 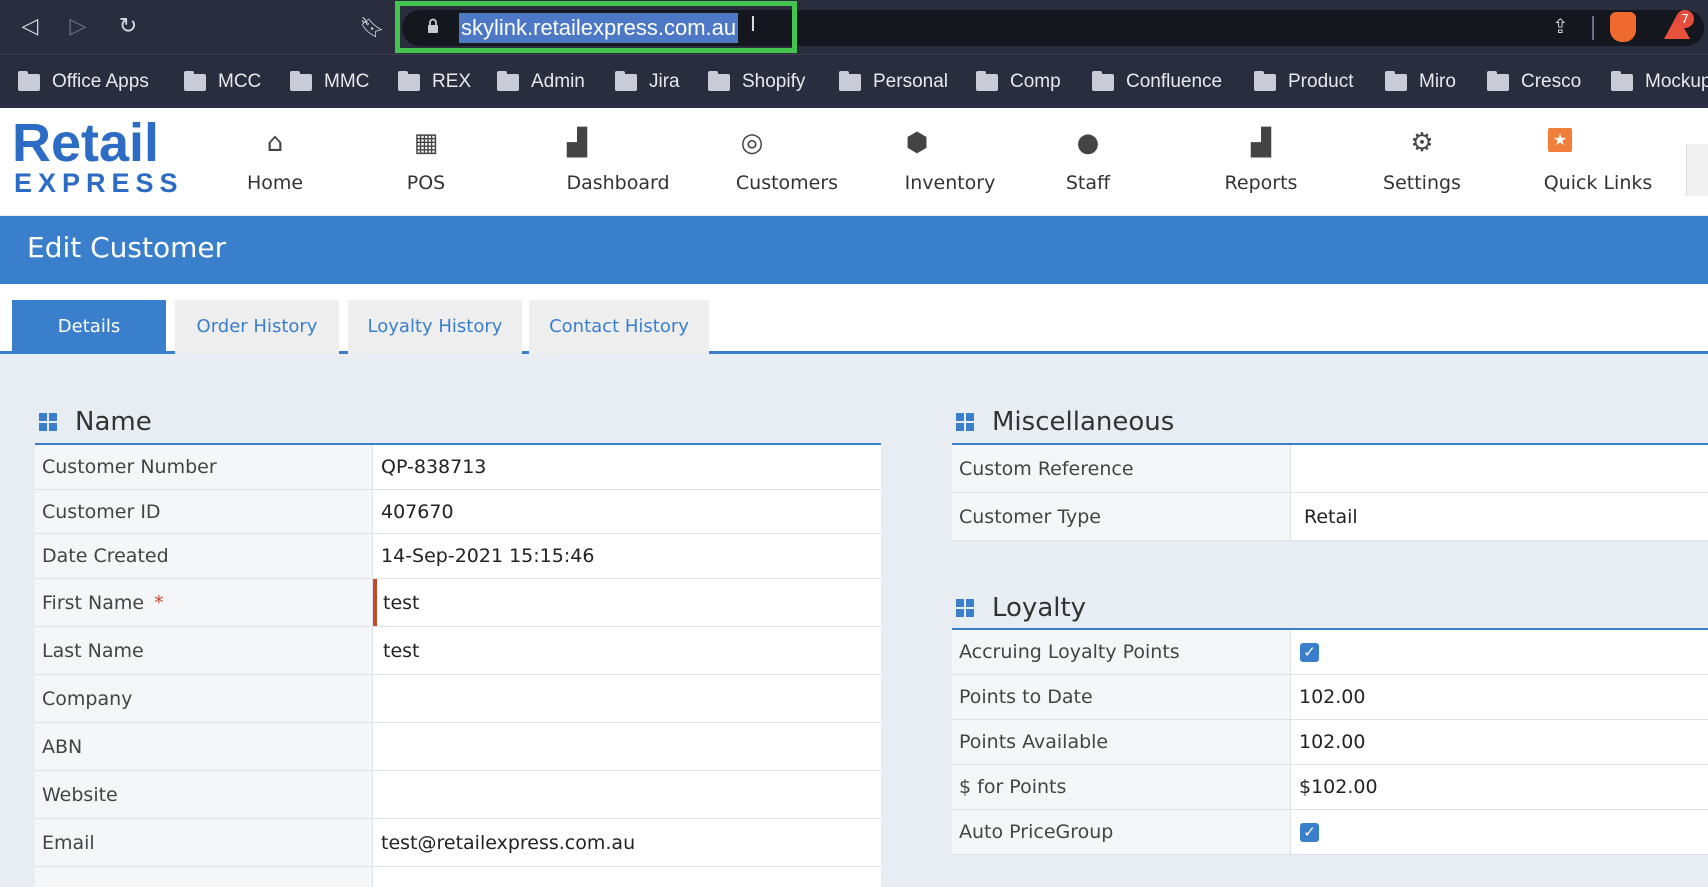 What do you see at coordinates (1039, 608) in the screenshot?
I see `section-title: Loyalty` at bounding box center [1039, 608].